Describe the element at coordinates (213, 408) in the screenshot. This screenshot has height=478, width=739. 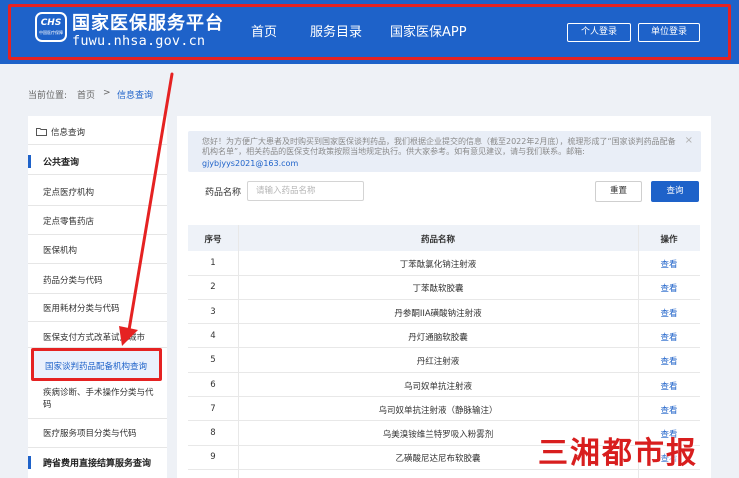
I see `row-index: 7` at that location.